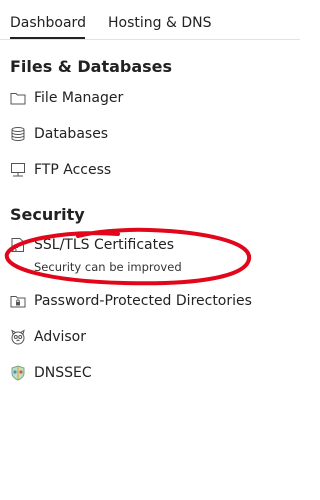 Image resolution: width=320 pixels, height=500 pixels. What do you see at coordinates (18, 301) in the screenshot?
I see `locked-folder-icon` at bounding box center [18, 301].